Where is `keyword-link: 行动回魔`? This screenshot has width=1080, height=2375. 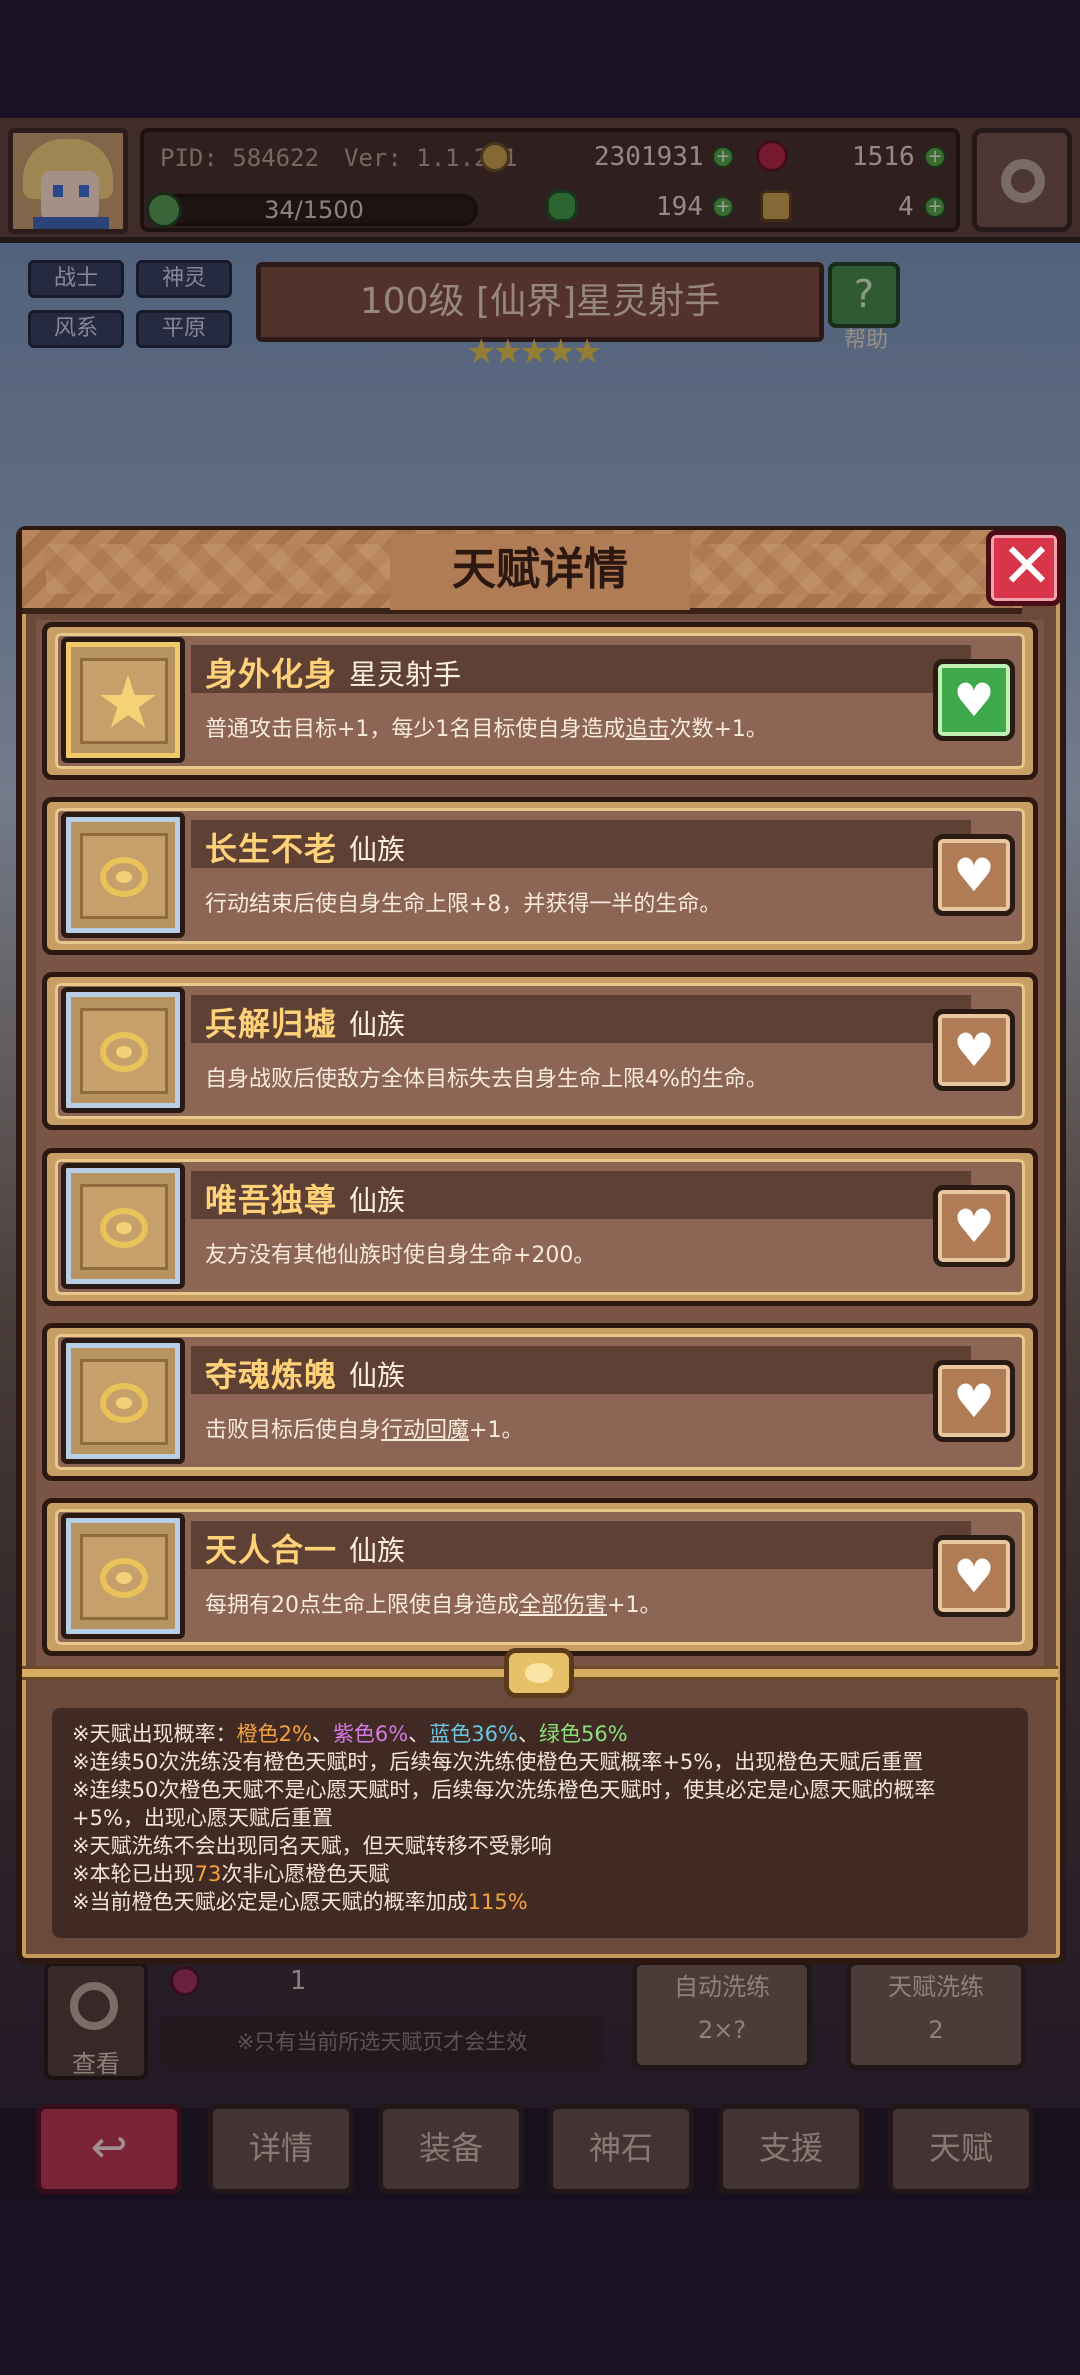 keyword-link: 行动回魔 is located at coordinates (425, 1430).